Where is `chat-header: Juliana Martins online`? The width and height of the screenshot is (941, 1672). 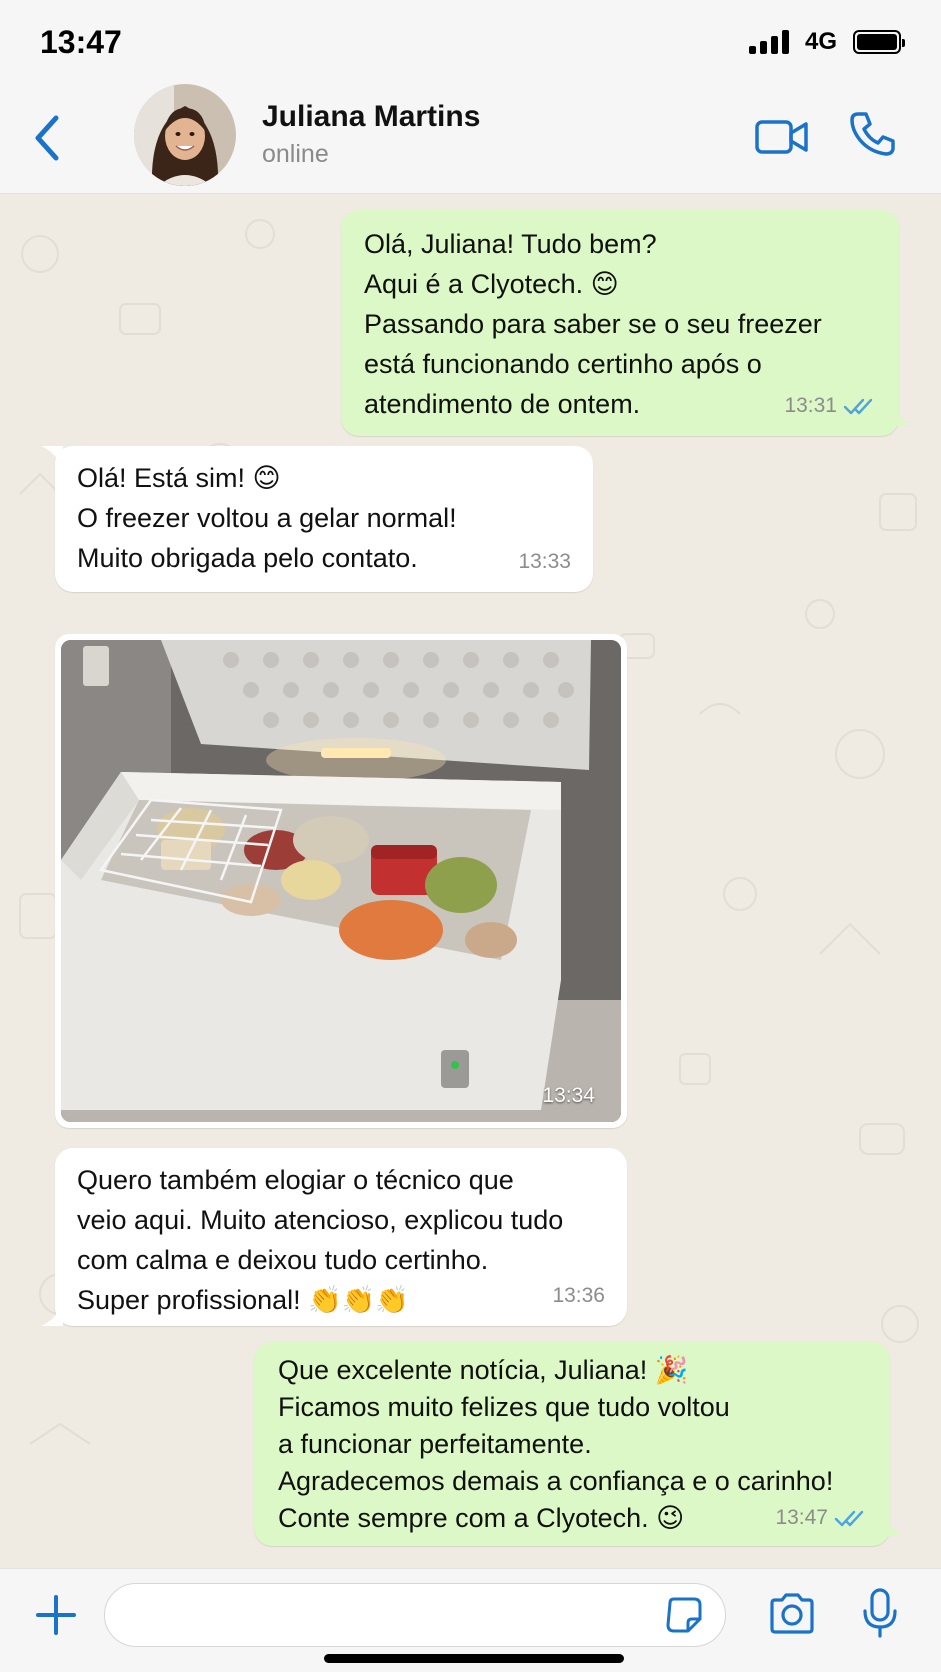 chat-header: Juliana Martins online is located at coordinates (470, 139).